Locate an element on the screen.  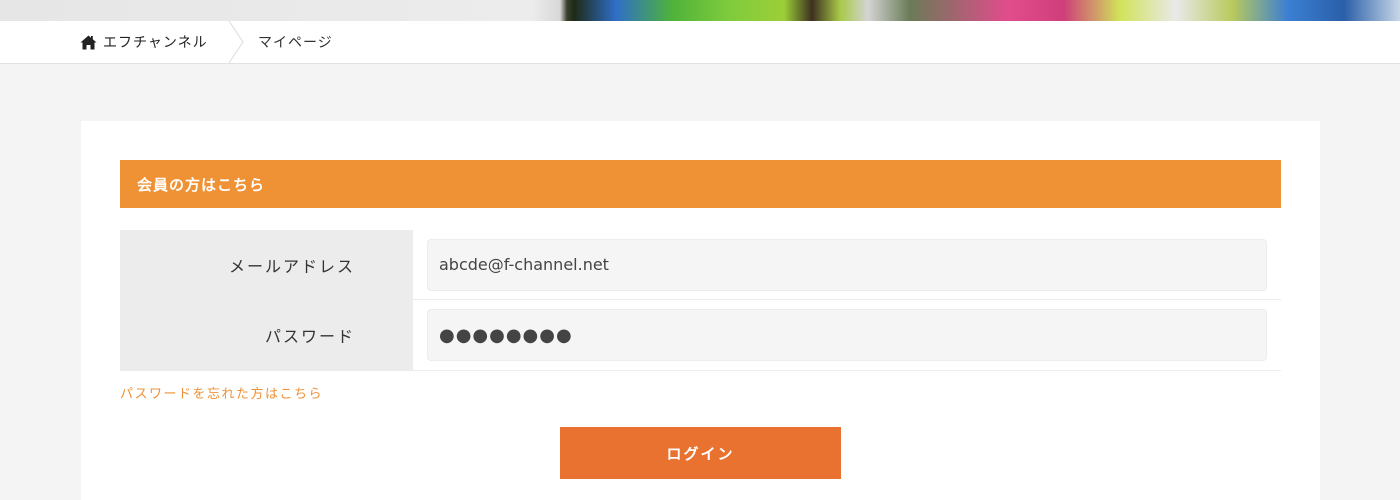
password-field is located at coordinates (847, 335).